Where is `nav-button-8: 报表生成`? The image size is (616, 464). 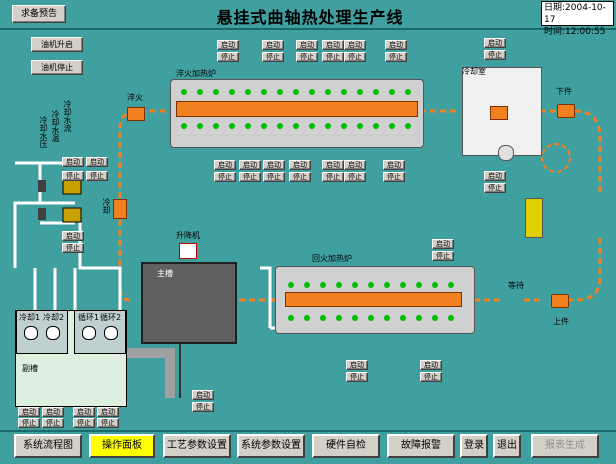 nav-button-8: 报表生成 is located at coordinates (565, 446).